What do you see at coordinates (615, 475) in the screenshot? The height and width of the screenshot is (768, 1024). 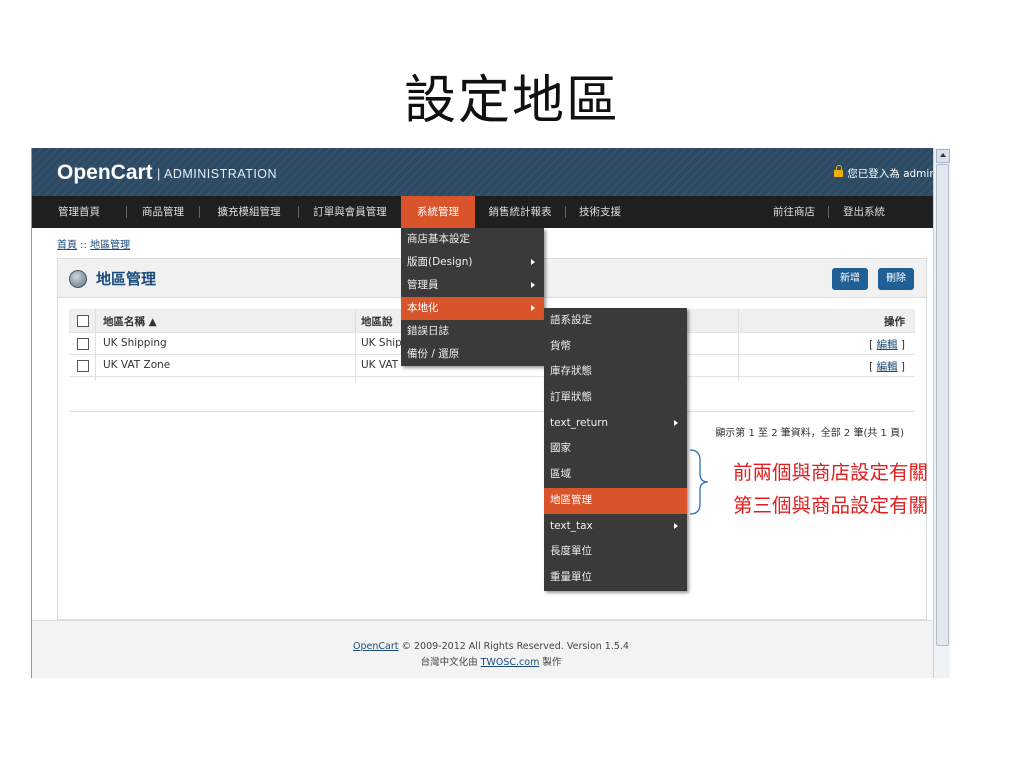 I see `menu-item-zones: 區域` at bounding box center [615, 475].